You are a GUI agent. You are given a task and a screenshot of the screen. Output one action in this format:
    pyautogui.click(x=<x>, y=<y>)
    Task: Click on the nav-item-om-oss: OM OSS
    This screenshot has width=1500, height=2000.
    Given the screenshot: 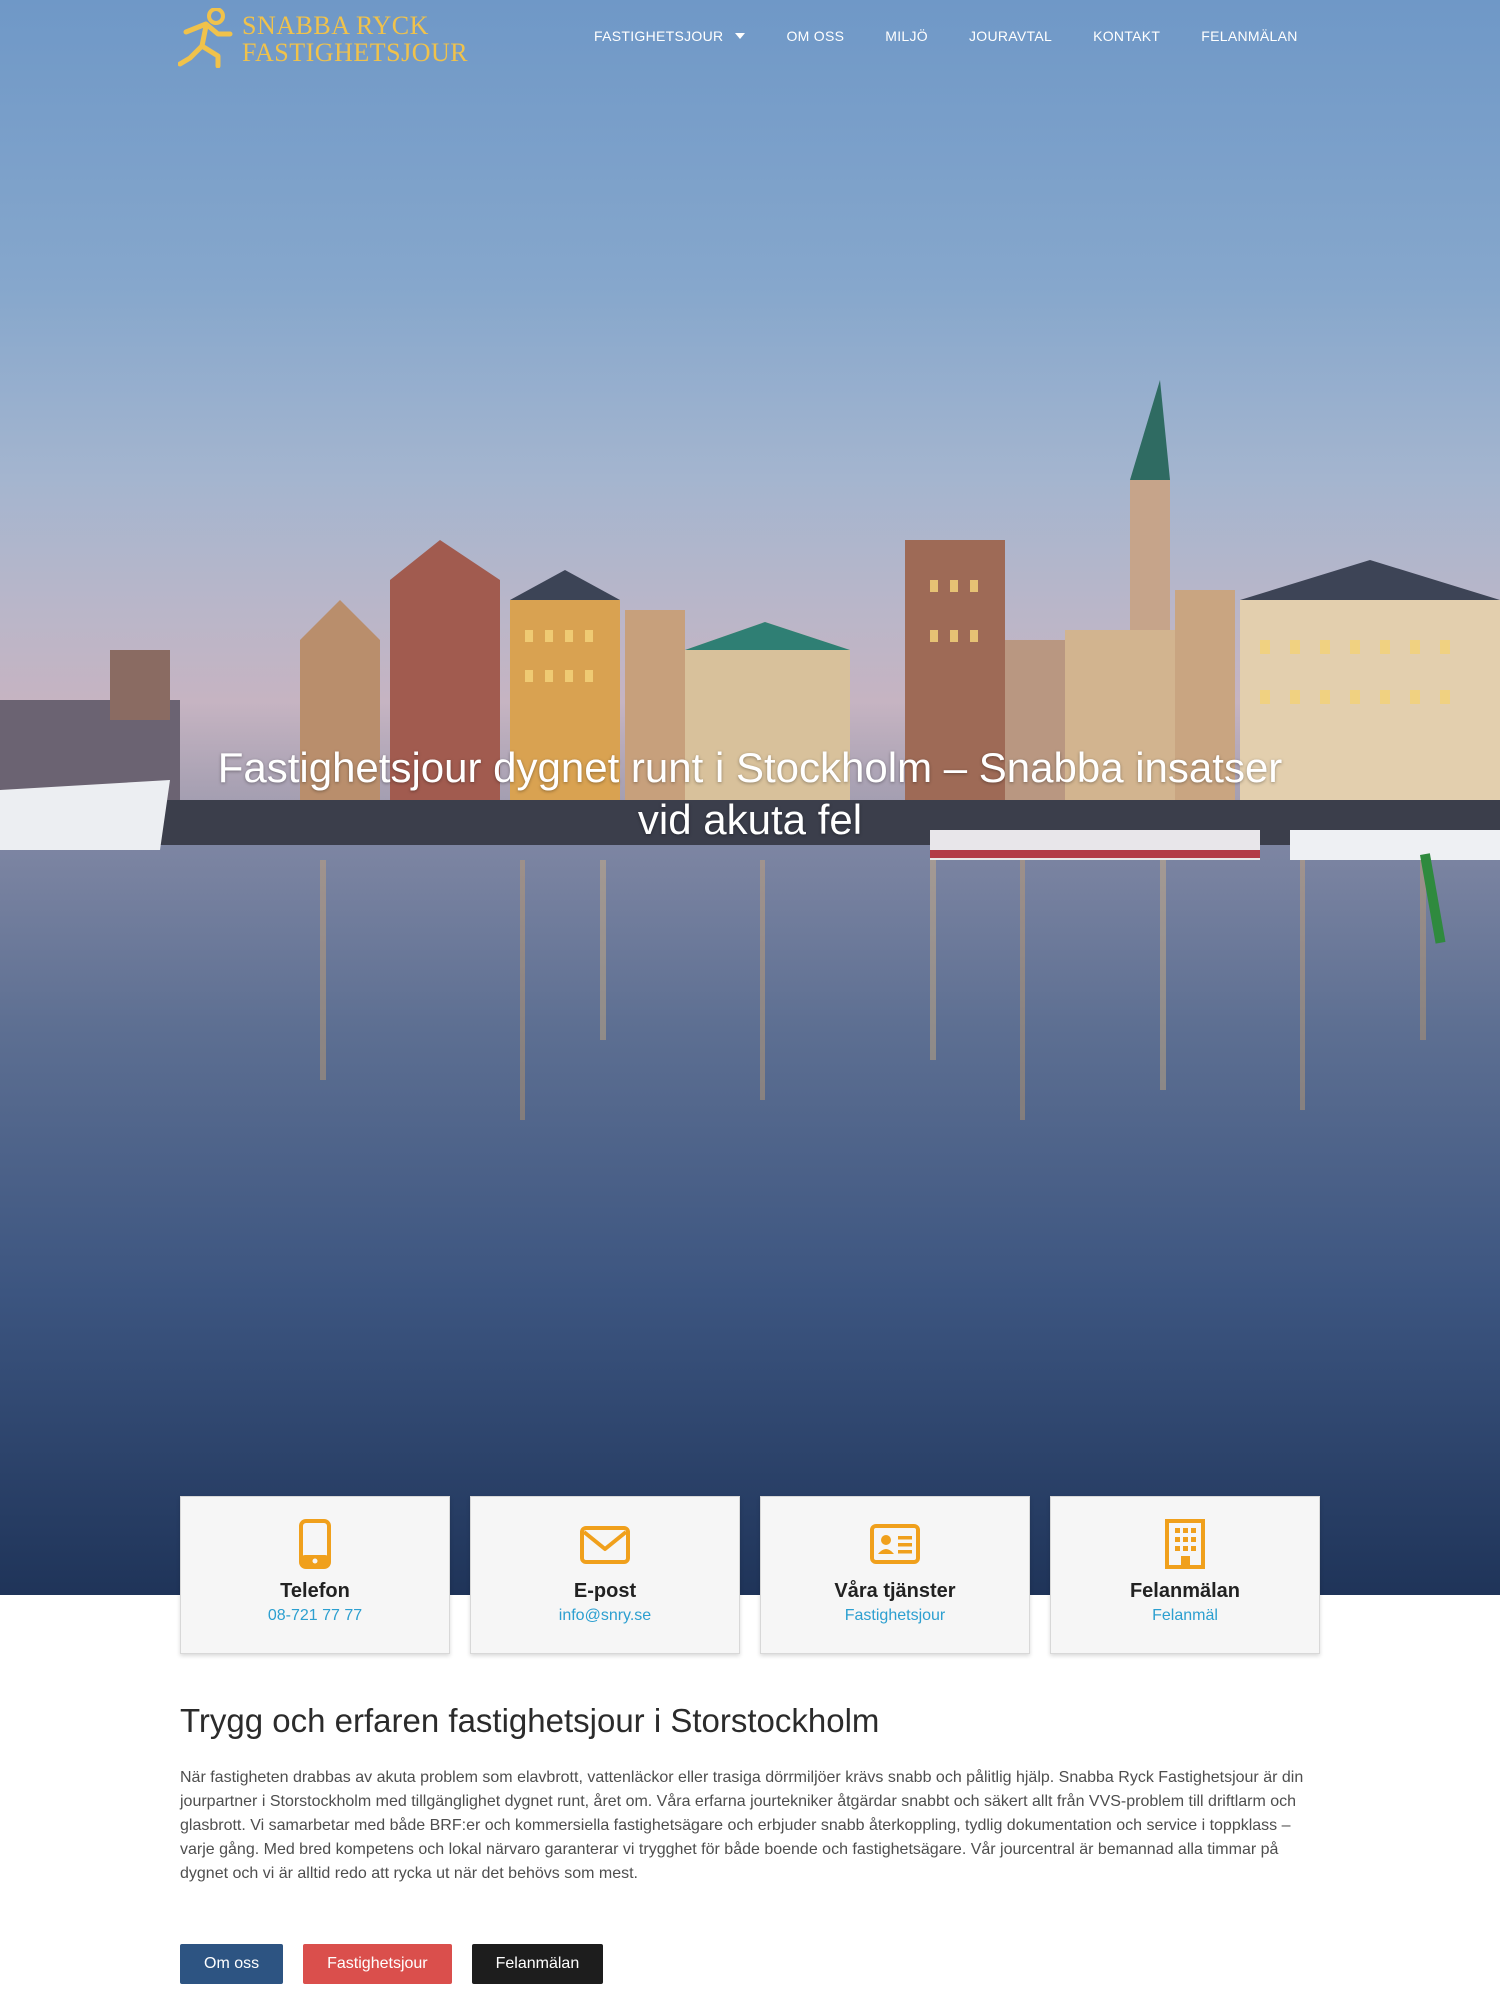 What is the action you would take?
    pyautogui.click(x=815, y=36)
    